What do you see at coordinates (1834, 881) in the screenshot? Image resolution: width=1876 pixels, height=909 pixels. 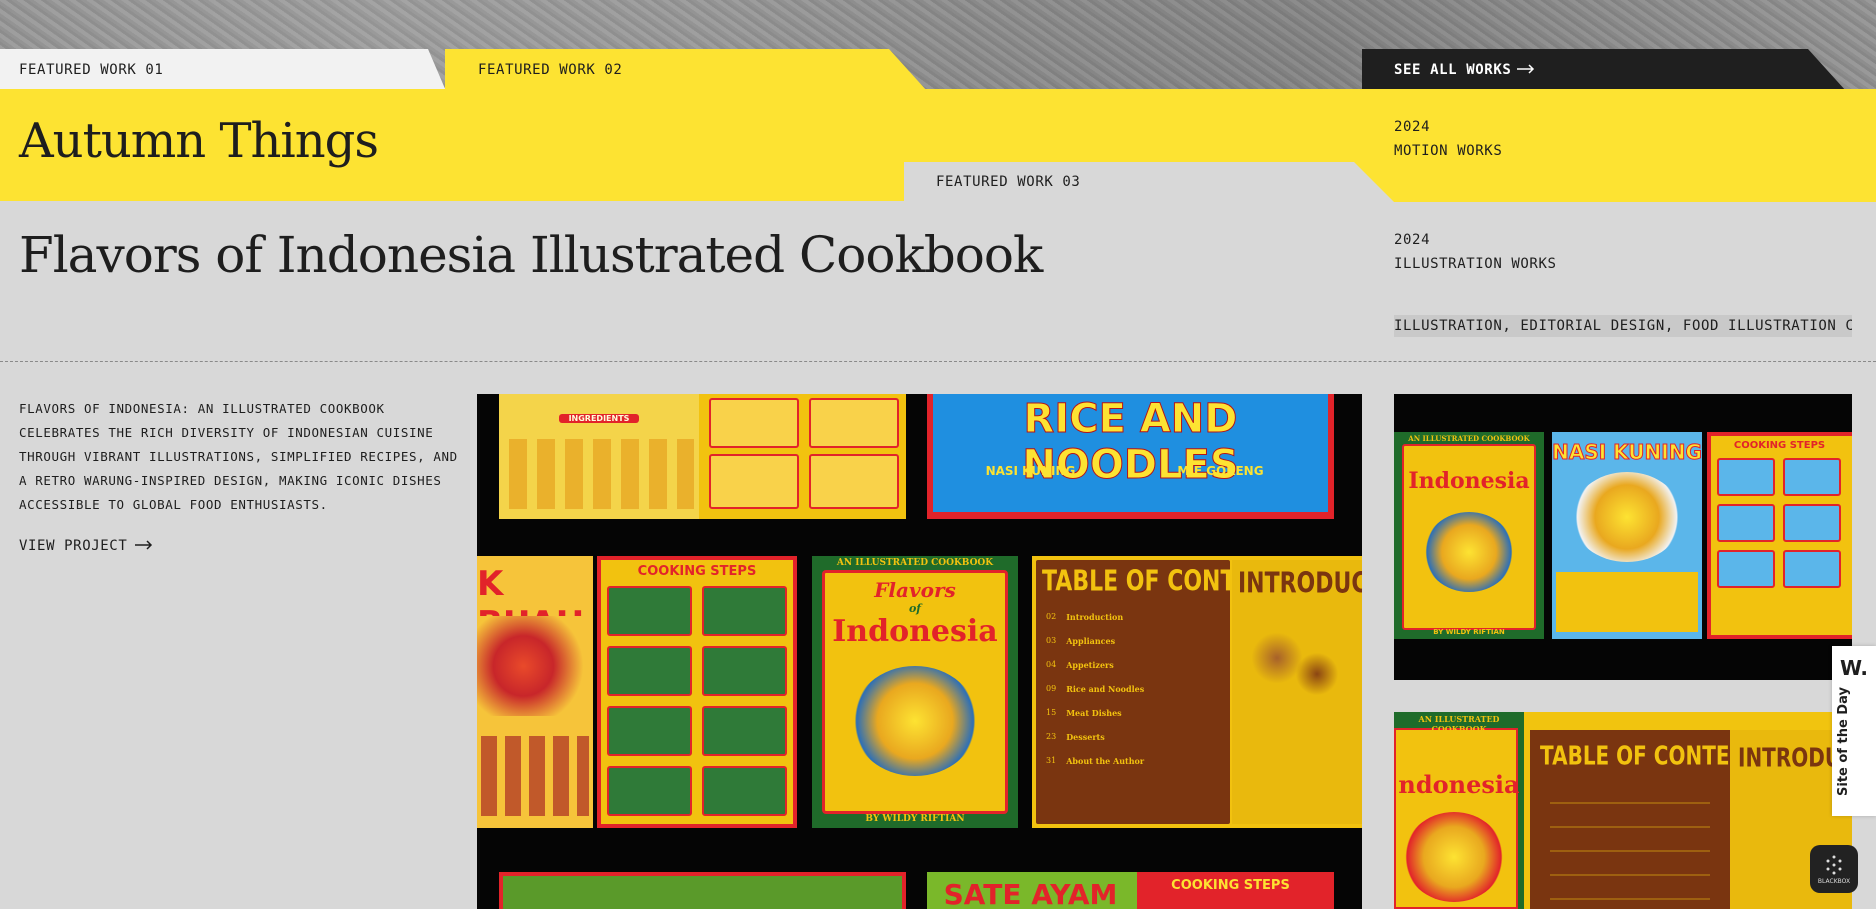 I see `blackbox-label: BLACKBOX` at bounding box center [1834, 881].